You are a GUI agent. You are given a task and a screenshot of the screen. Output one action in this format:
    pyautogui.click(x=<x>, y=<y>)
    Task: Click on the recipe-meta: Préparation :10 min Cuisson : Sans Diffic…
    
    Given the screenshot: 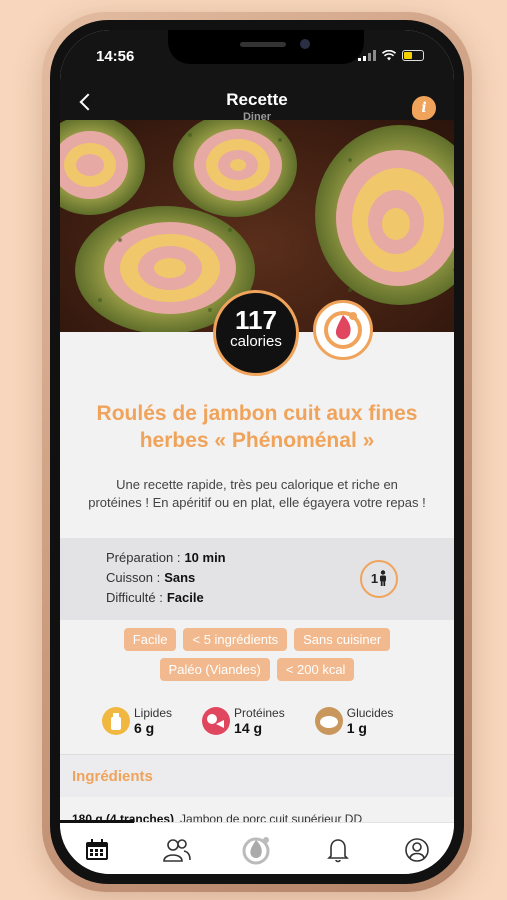 What is the action you would take?
    pyautogui.click(x=257, y=579)
    